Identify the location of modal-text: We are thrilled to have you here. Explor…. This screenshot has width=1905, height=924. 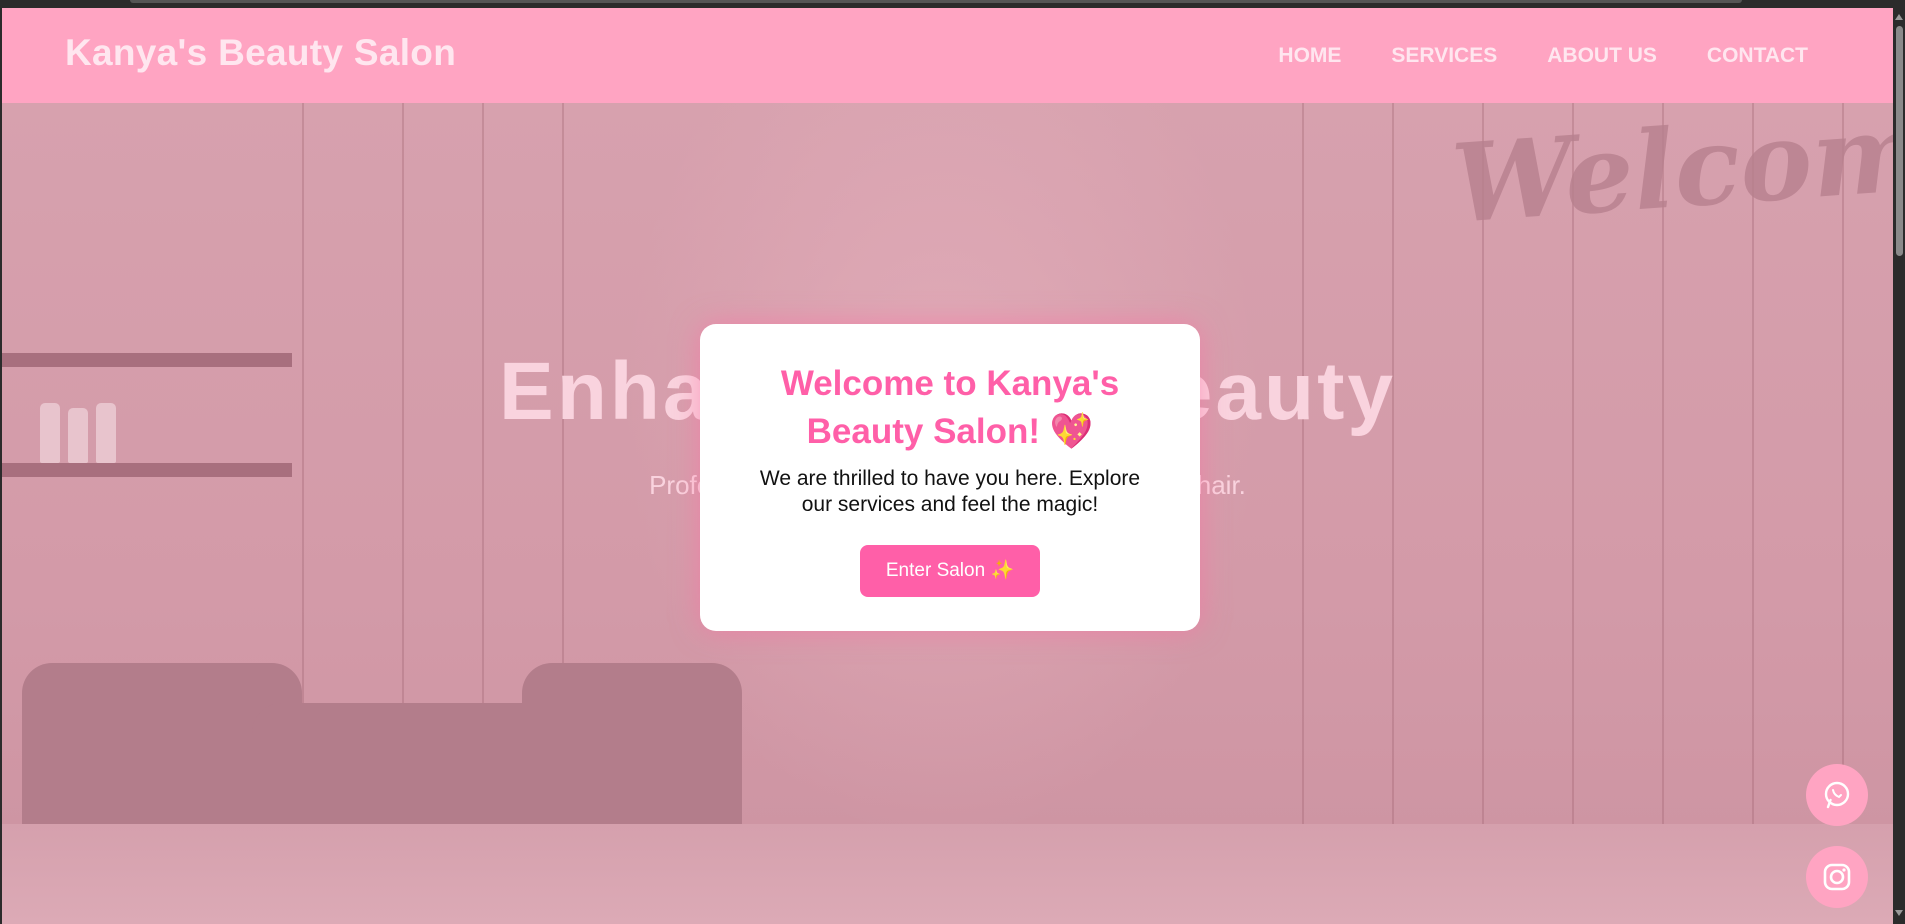
(950, 491).